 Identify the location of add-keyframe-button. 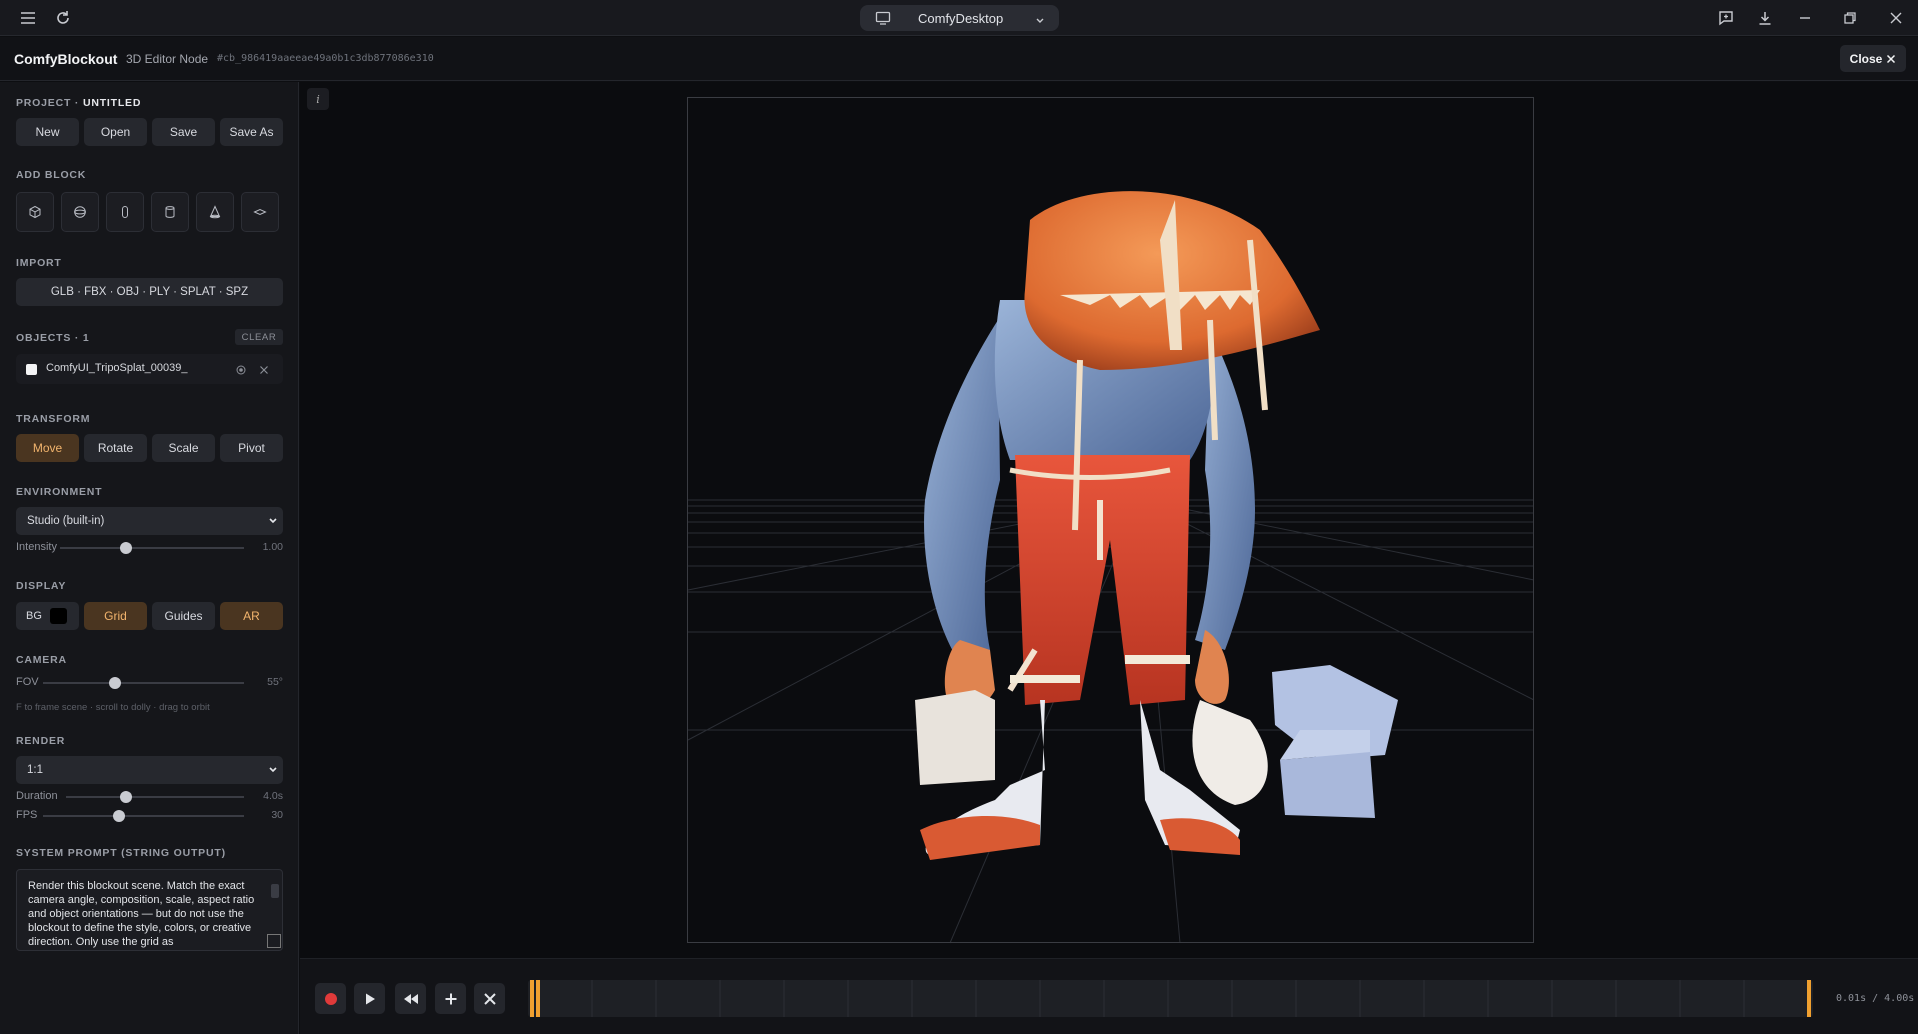
(450, 998).